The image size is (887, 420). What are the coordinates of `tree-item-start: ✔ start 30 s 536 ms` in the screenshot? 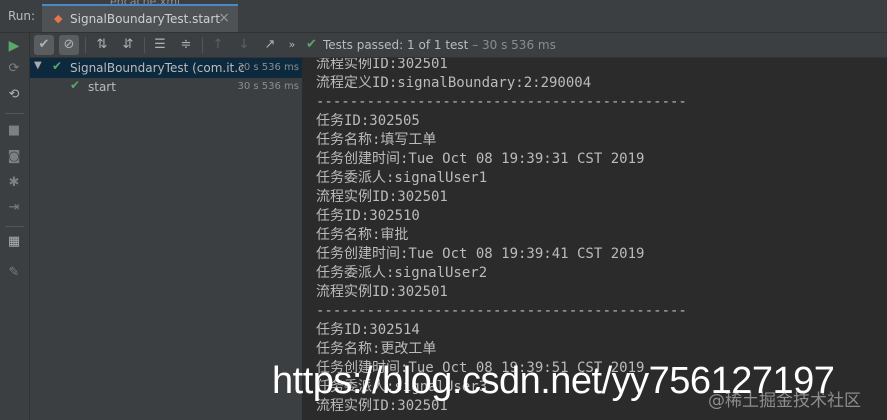 It's located at (166, 87).